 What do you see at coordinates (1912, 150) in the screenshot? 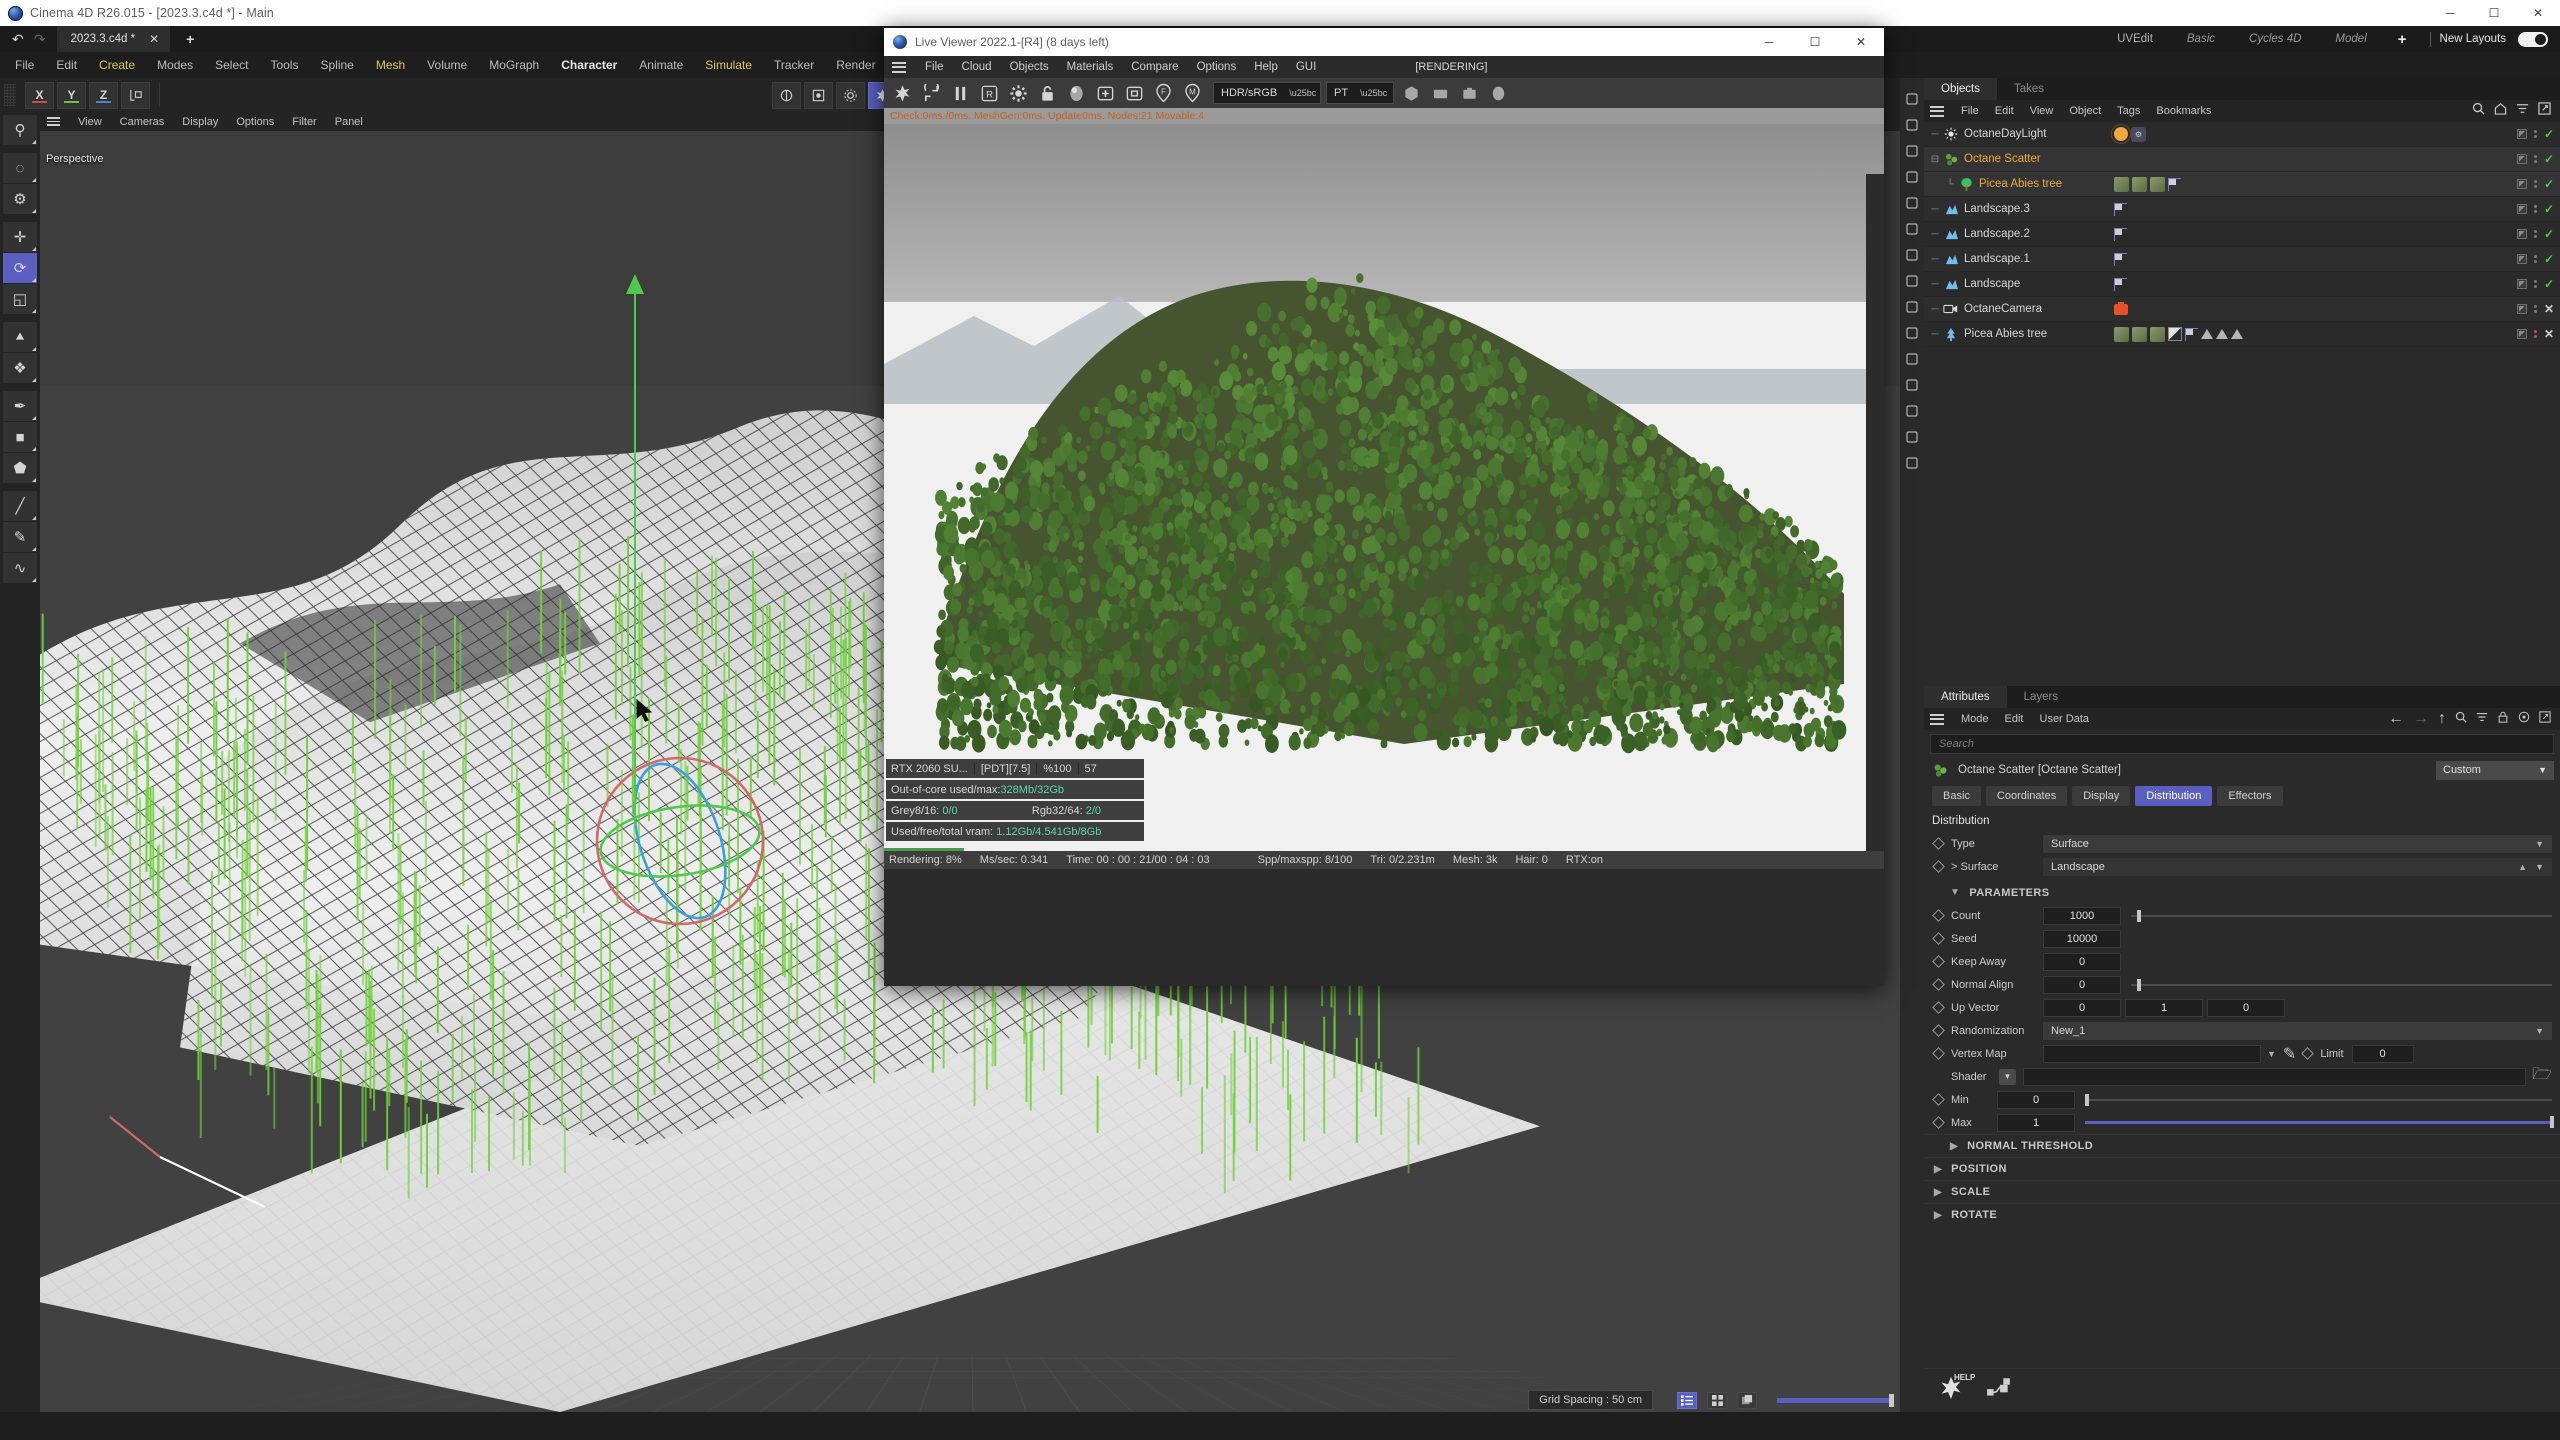
I see `edge-mode-icon` at bounding box center [1912, 150].